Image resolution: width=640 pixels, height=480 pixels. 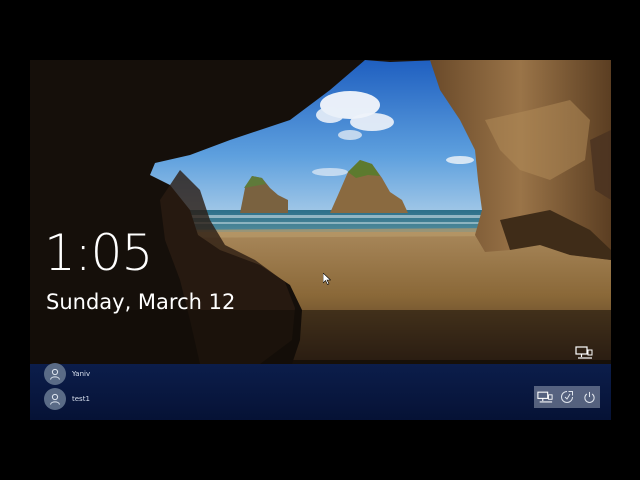 What do you see at coordinates (589, 397) in the screenshot?
I see `power-icon` at bounding box center [589, 397].